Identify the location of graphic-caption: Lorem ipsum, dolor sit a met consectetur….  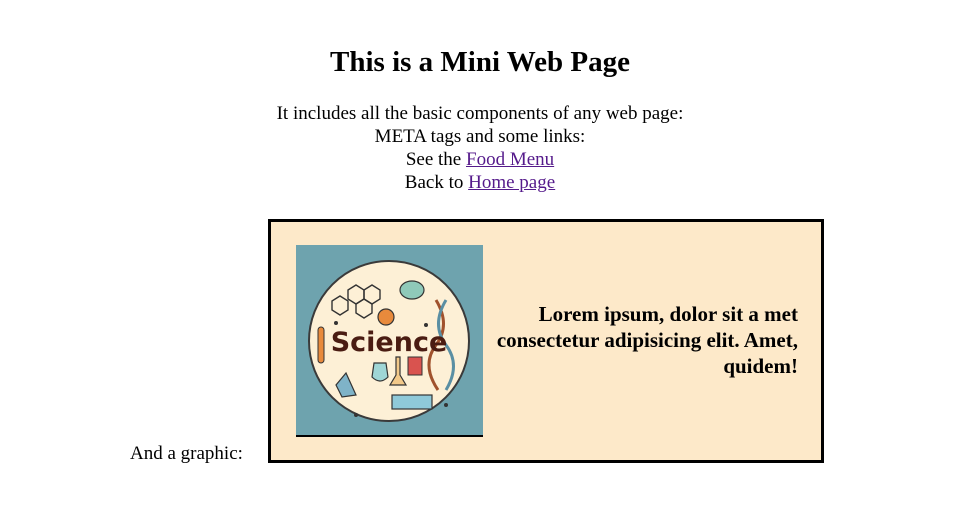
(647, 340).